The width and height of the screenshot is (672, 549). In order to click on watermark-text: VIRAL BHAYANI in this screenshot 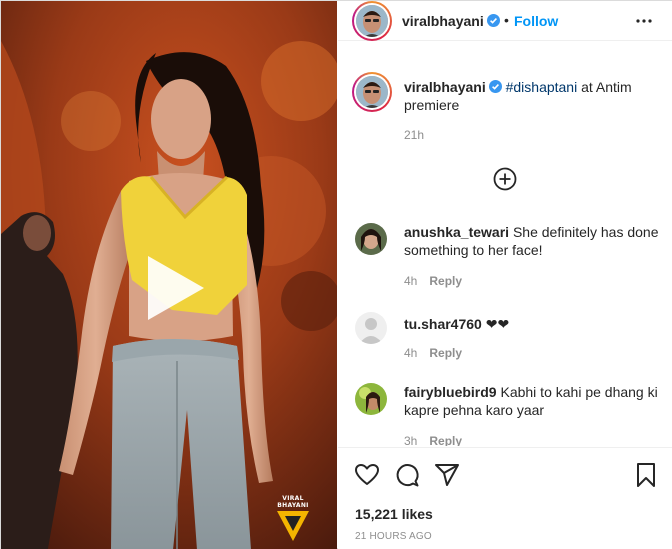, I will do `click(293, 502)`.